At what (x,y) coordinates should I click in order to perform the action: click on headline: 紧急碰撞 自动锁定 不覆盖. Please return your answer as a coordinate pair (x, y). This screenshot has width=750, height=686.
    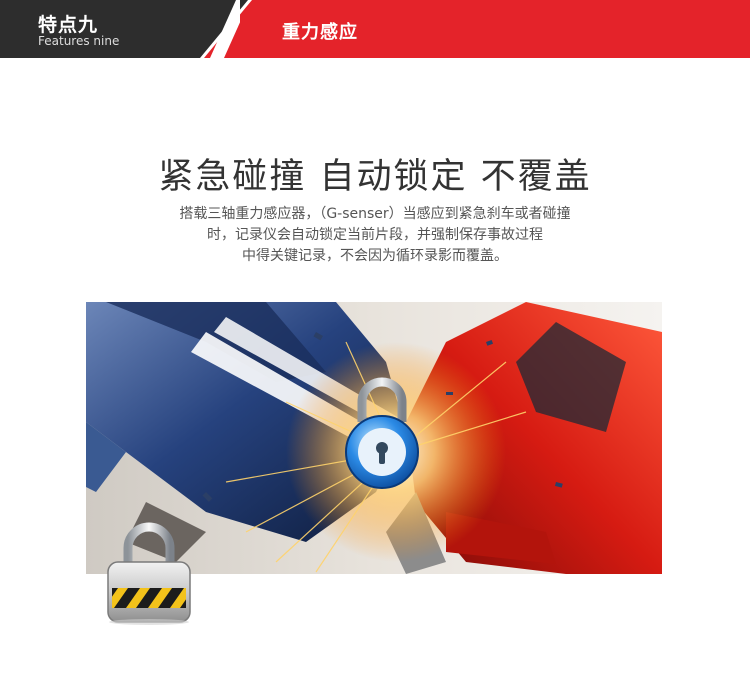
    Looking at the image, I should click on (375, 177).